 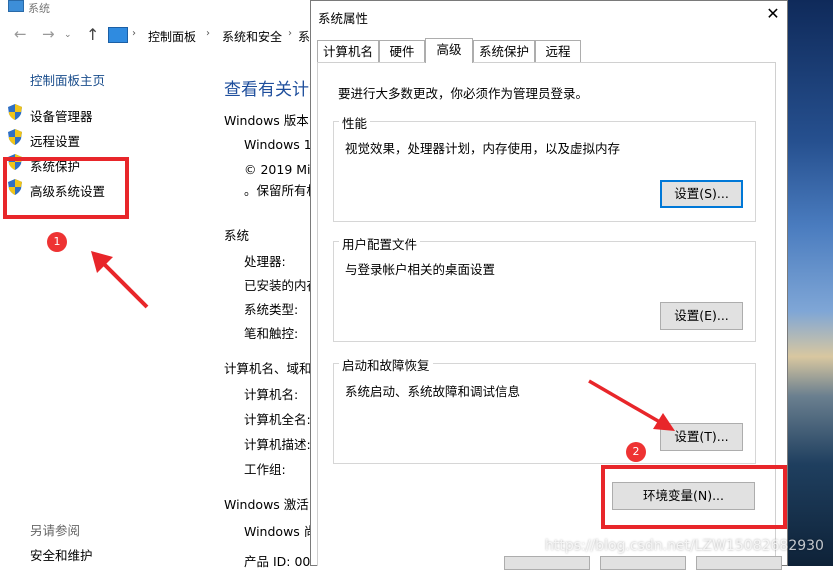 I want to click on system-window-title: 系统, so click(x=39, y=8).